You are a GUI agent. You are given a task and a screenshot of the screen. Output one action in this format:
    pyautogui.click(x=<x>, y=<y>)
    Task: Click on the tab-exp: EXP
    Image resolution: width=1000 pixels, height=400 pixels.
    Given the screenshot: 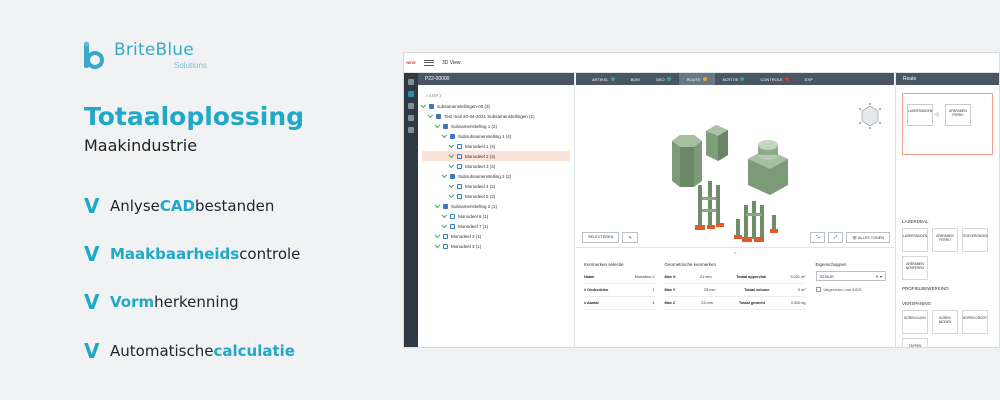 What is the action you would take?
    pyautogui.click(x=809, y=79)
    